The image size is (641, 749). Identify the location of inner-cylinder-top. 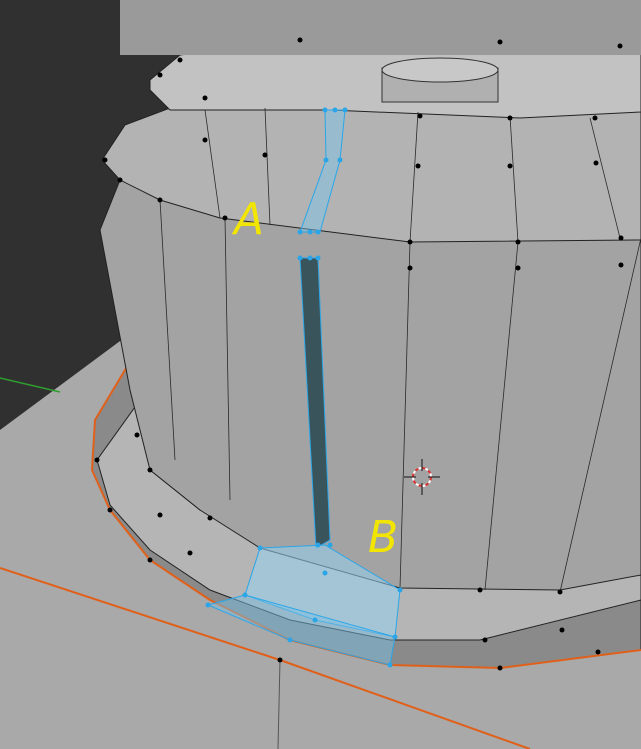
(440, 70).